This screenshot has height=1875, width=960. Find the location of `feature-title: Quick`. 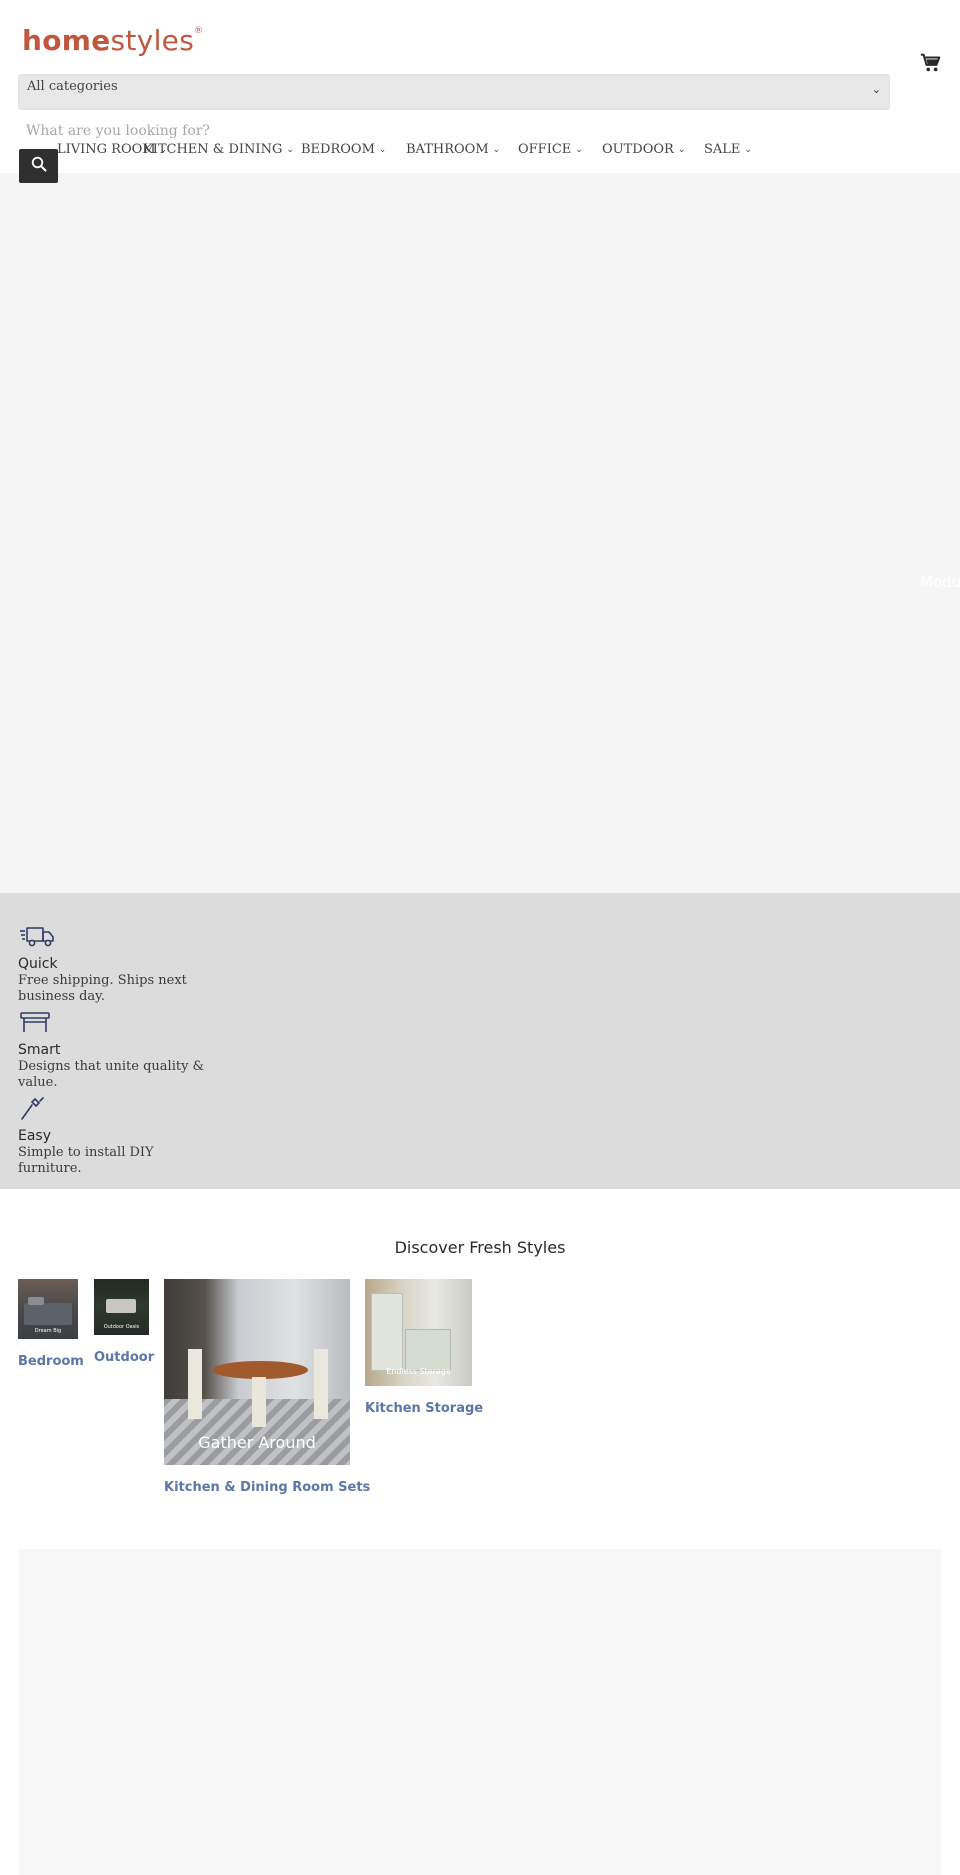

feature-title: Quick is located at coordinates (38, 964).